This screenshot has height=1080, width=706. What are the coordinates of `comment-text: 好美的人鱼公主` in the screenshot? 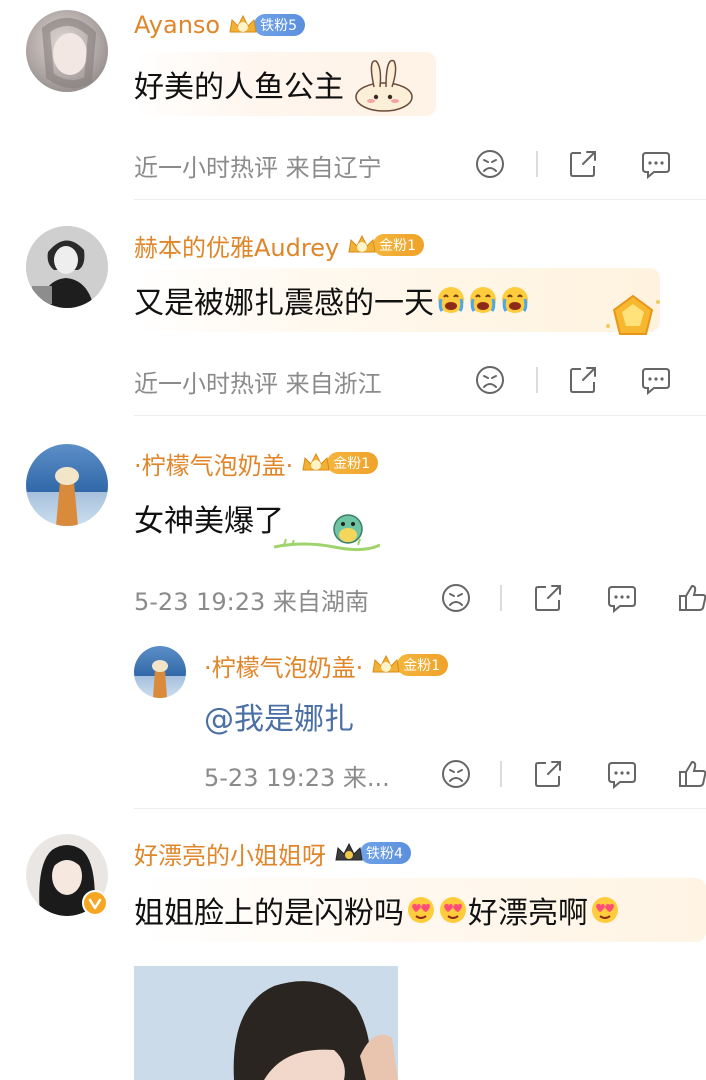 It's located at (239, 87).